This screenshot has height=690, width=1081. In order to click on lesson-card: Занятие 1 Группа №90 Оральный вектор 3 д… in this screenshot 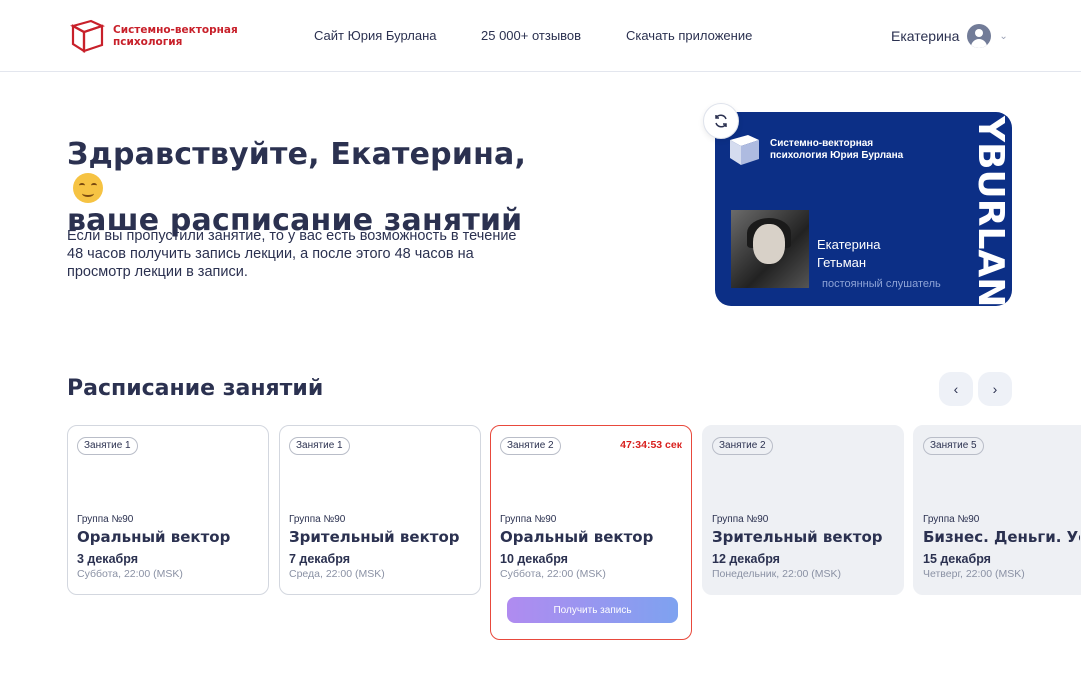, I will do `click(168, 510)`.